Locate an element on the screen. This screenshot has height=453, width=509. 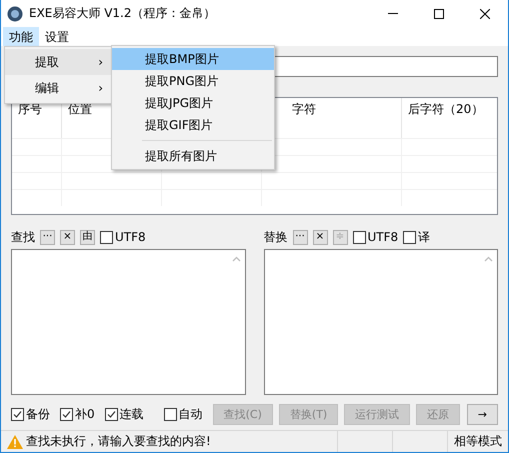
status-mode: 相等模式 is located at coordinates (477, 441).